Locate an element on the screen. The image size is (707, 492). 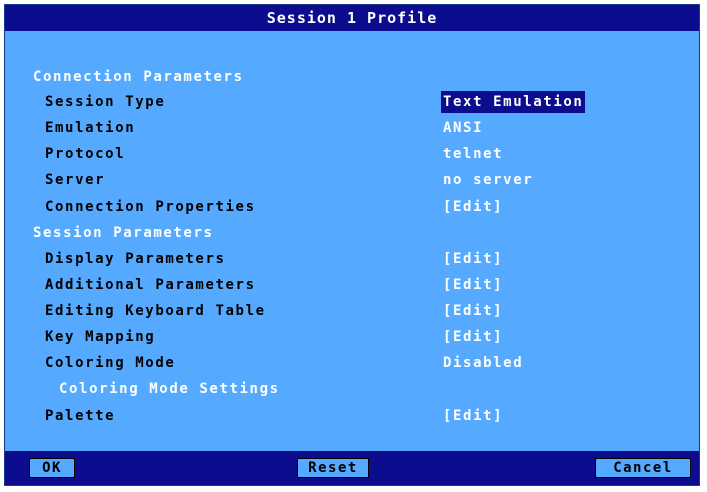
session-type-value: Text Emulation is located at coordinates (513, 102).